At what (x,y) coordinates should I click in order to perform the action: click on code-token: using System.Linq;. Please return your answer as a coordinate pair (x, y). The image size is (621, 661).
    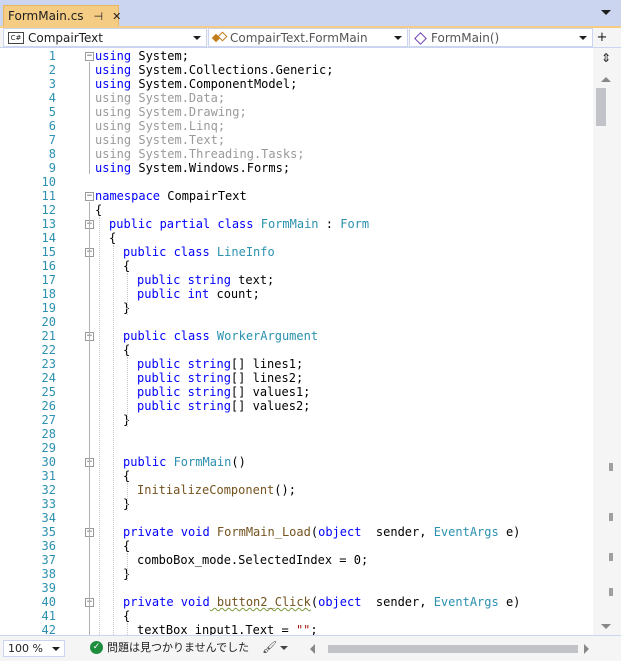
    Looking at the image, I should click on (160, 126).